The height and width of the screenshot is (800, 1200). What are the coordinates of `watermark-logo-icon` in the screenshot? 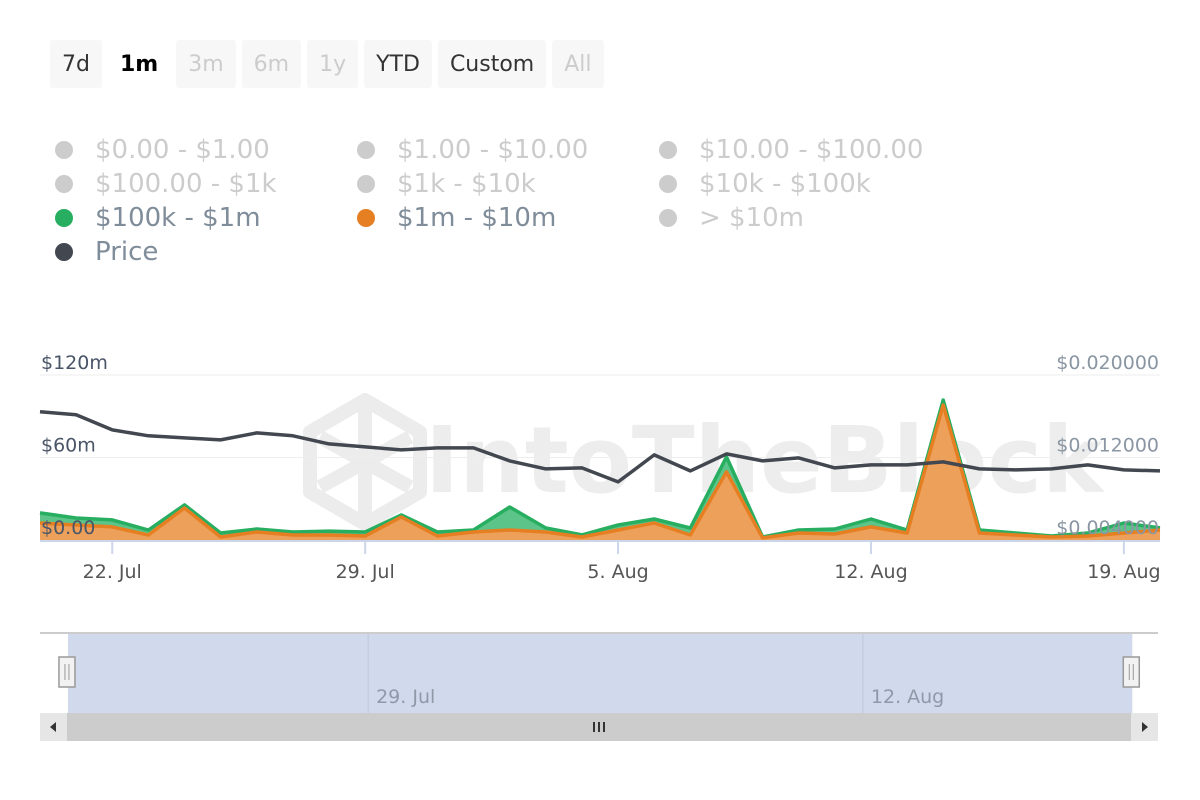 It's located at (365, 462).